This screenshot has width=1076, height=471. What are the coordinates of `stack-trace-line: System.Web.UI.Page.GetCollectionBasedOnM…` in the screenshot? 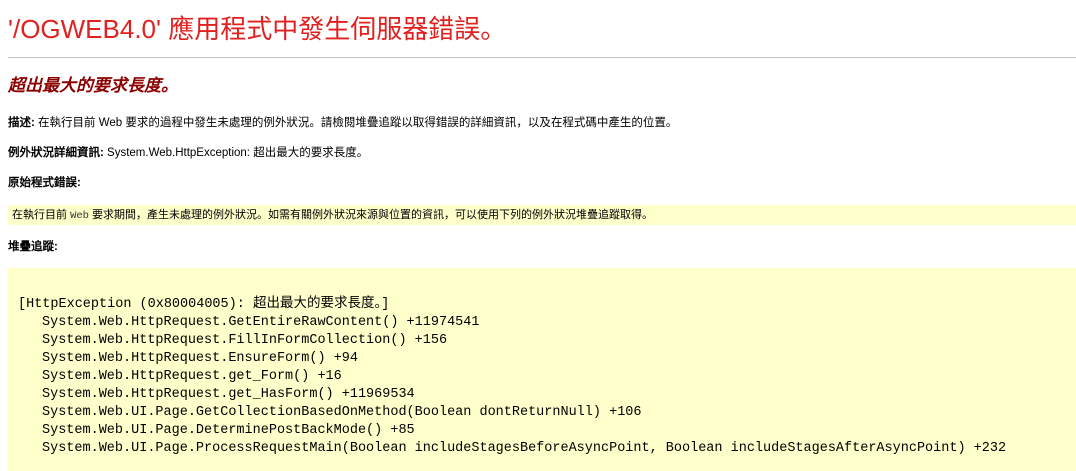 It's located at (342, 412).